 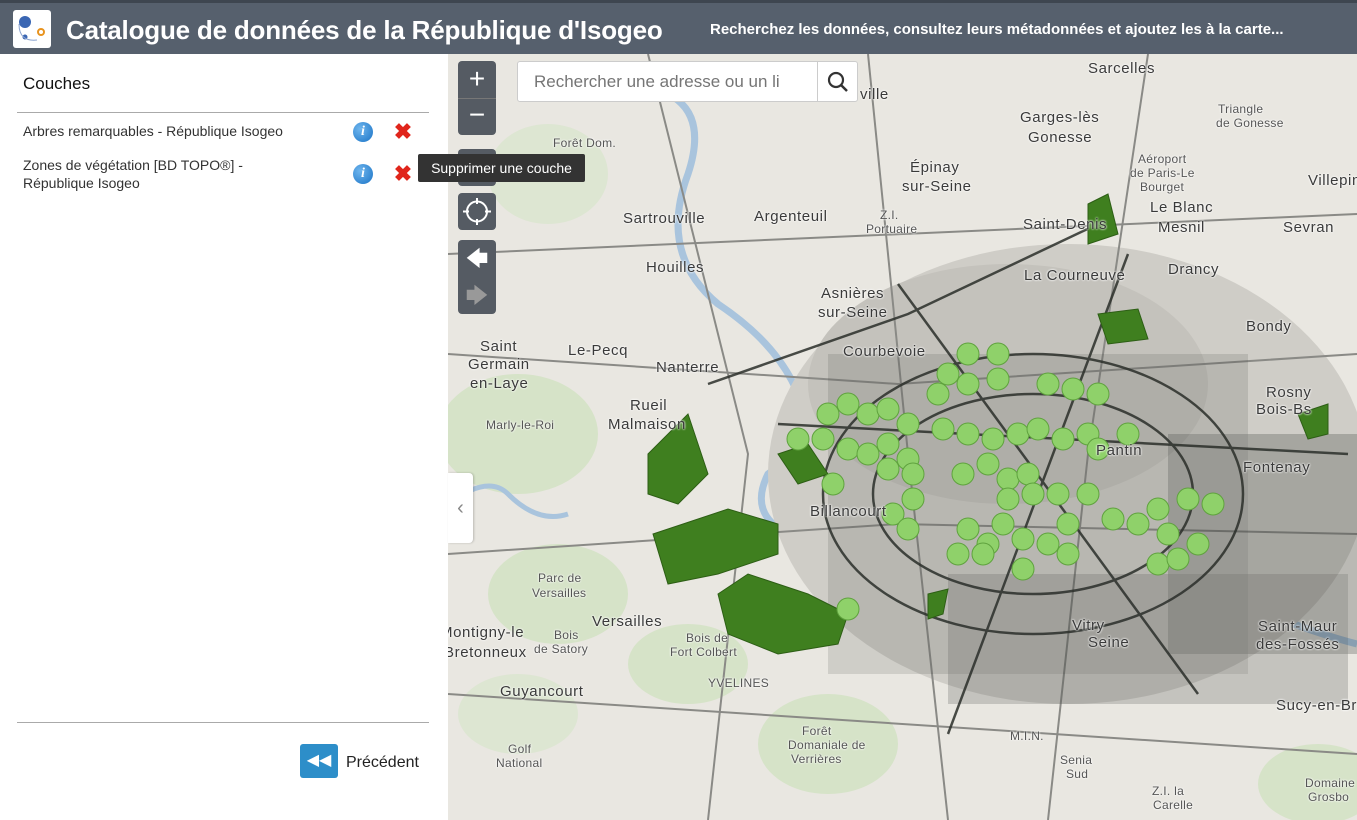 I want to click on map-label: Verrières, so click(x=816, y=759).